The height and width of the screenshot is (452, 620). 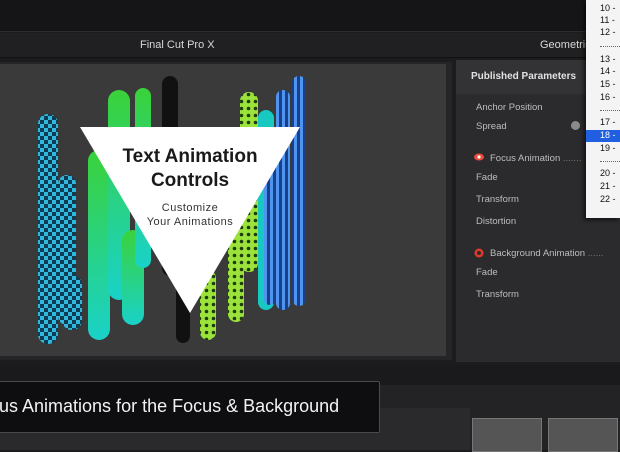 What do you see at coordinates (310, 16) in the screenshot?
I see `top-toolbar` at bounding box center [310, 16].